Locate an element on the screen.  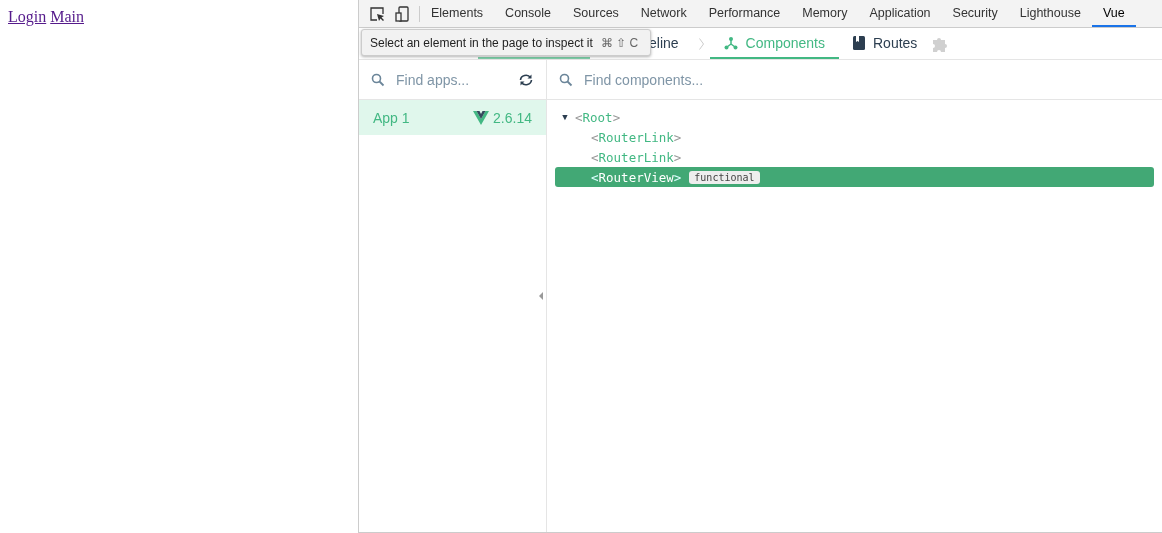
component-name: <RouterView> is located at coordinates (636, 177).